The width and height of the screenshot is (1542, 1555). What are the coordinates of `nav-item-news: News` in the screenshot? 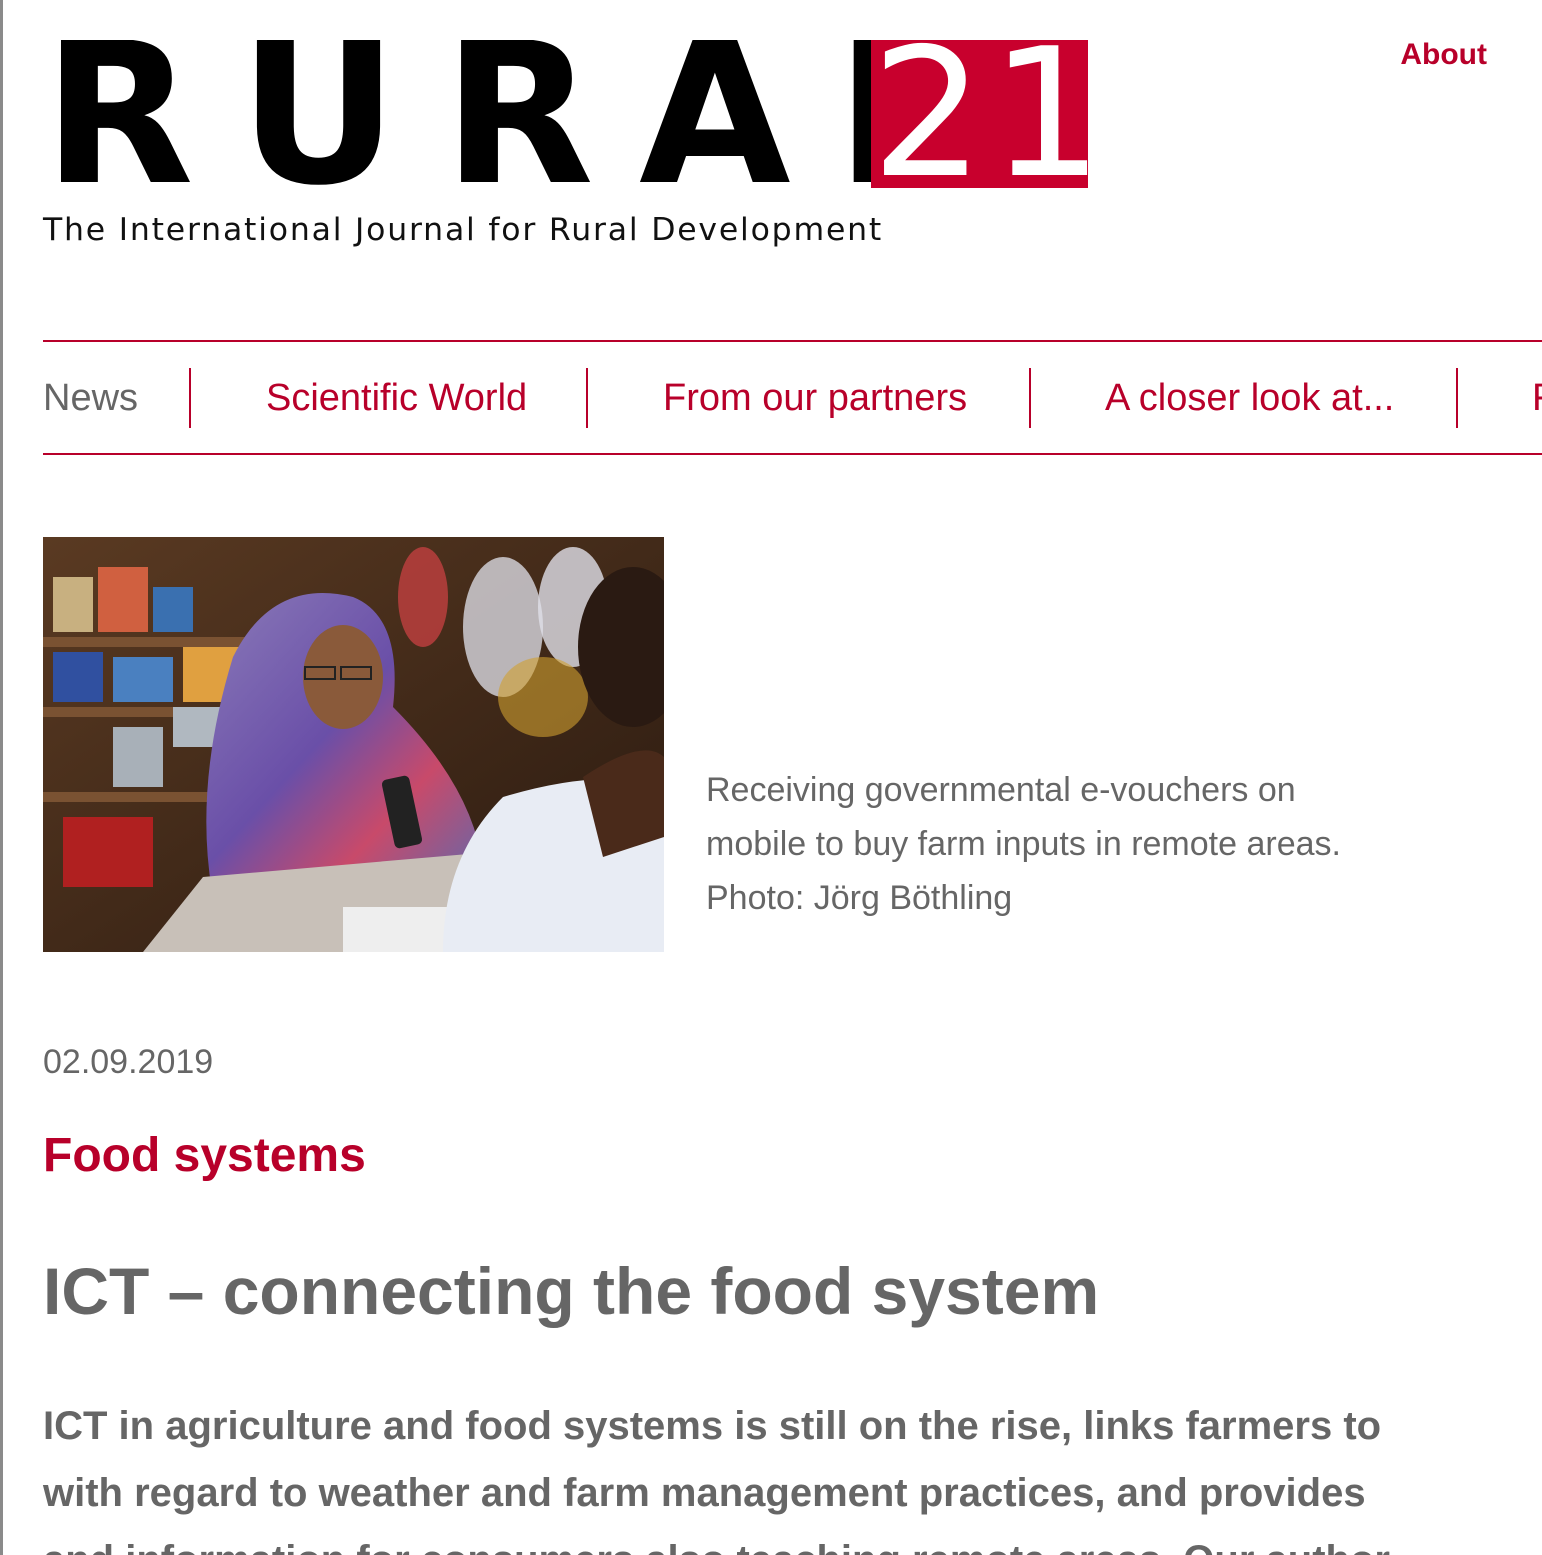 It's located at (90, 398).